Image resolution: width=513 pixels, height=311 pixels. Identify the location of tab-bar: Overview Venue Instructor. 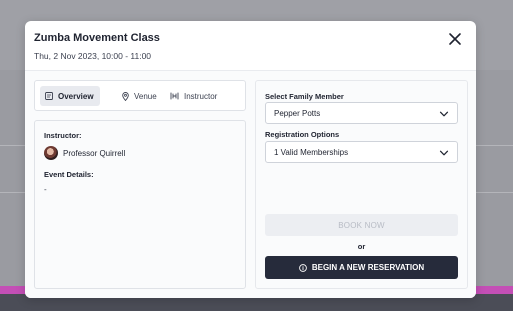
(140, 95).